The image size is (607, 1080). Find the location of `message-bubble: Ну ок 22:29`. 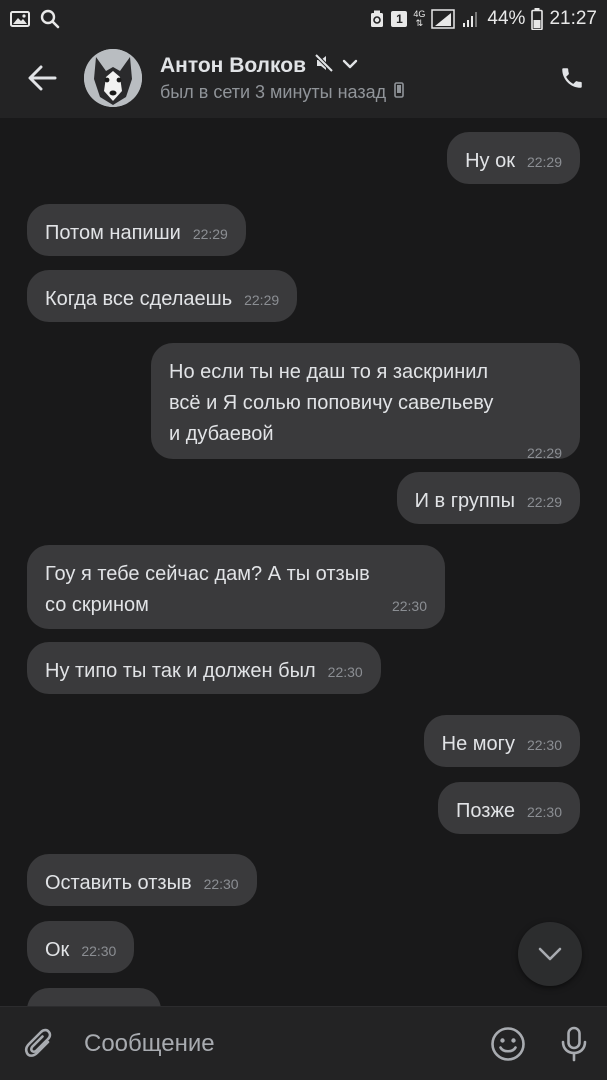

message-bubble: Ну ок 22:29 is located at coordinates (513, 158).